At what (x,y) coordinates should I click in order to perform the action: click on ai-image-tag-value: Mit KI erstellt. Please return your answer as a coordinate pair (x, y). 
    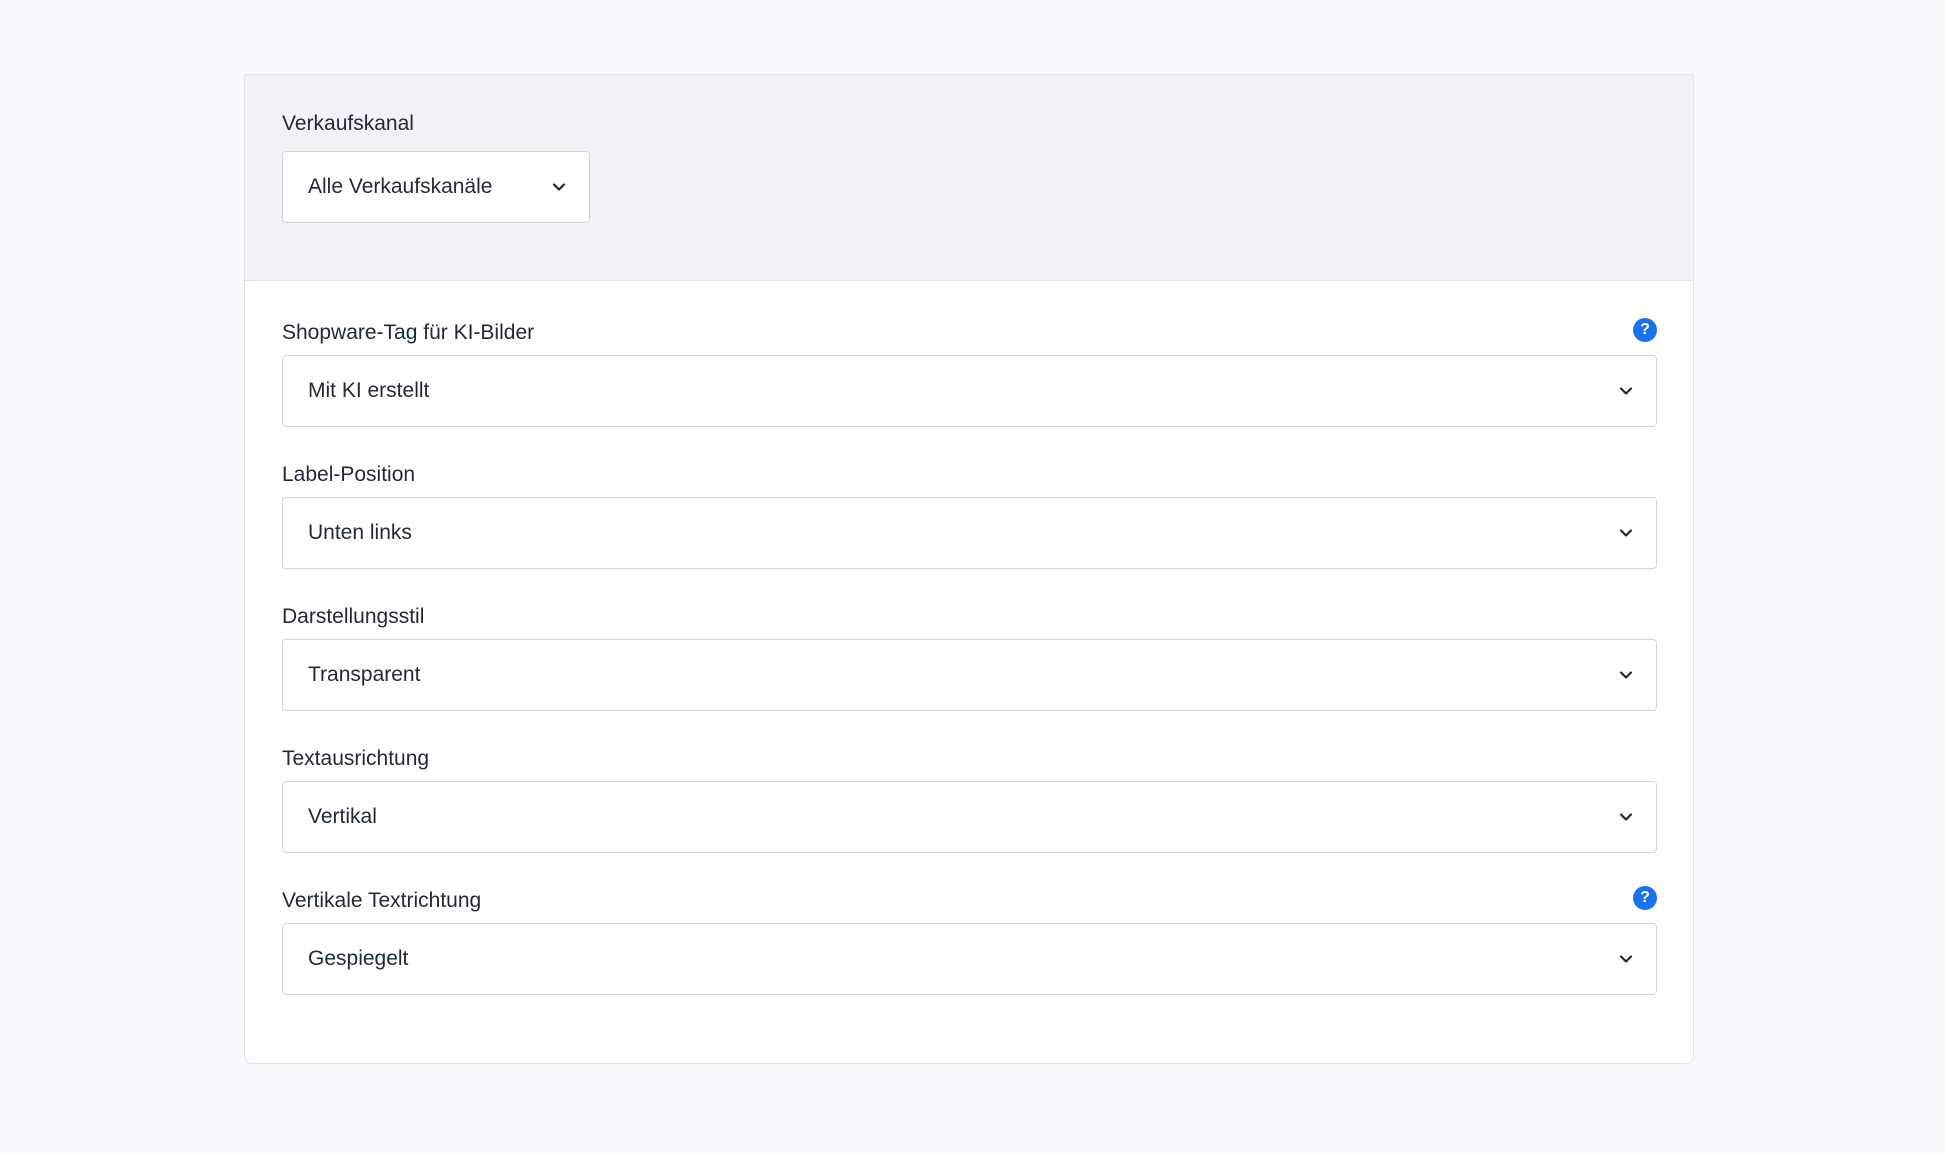
    Looking at the image, I should click on (369, 390).